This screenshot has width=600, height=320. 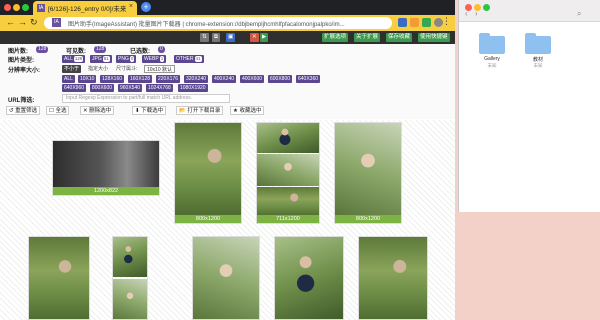 I want to click on favorite-selected-button: ★ 收藏选中, so click(x=247, y=110).